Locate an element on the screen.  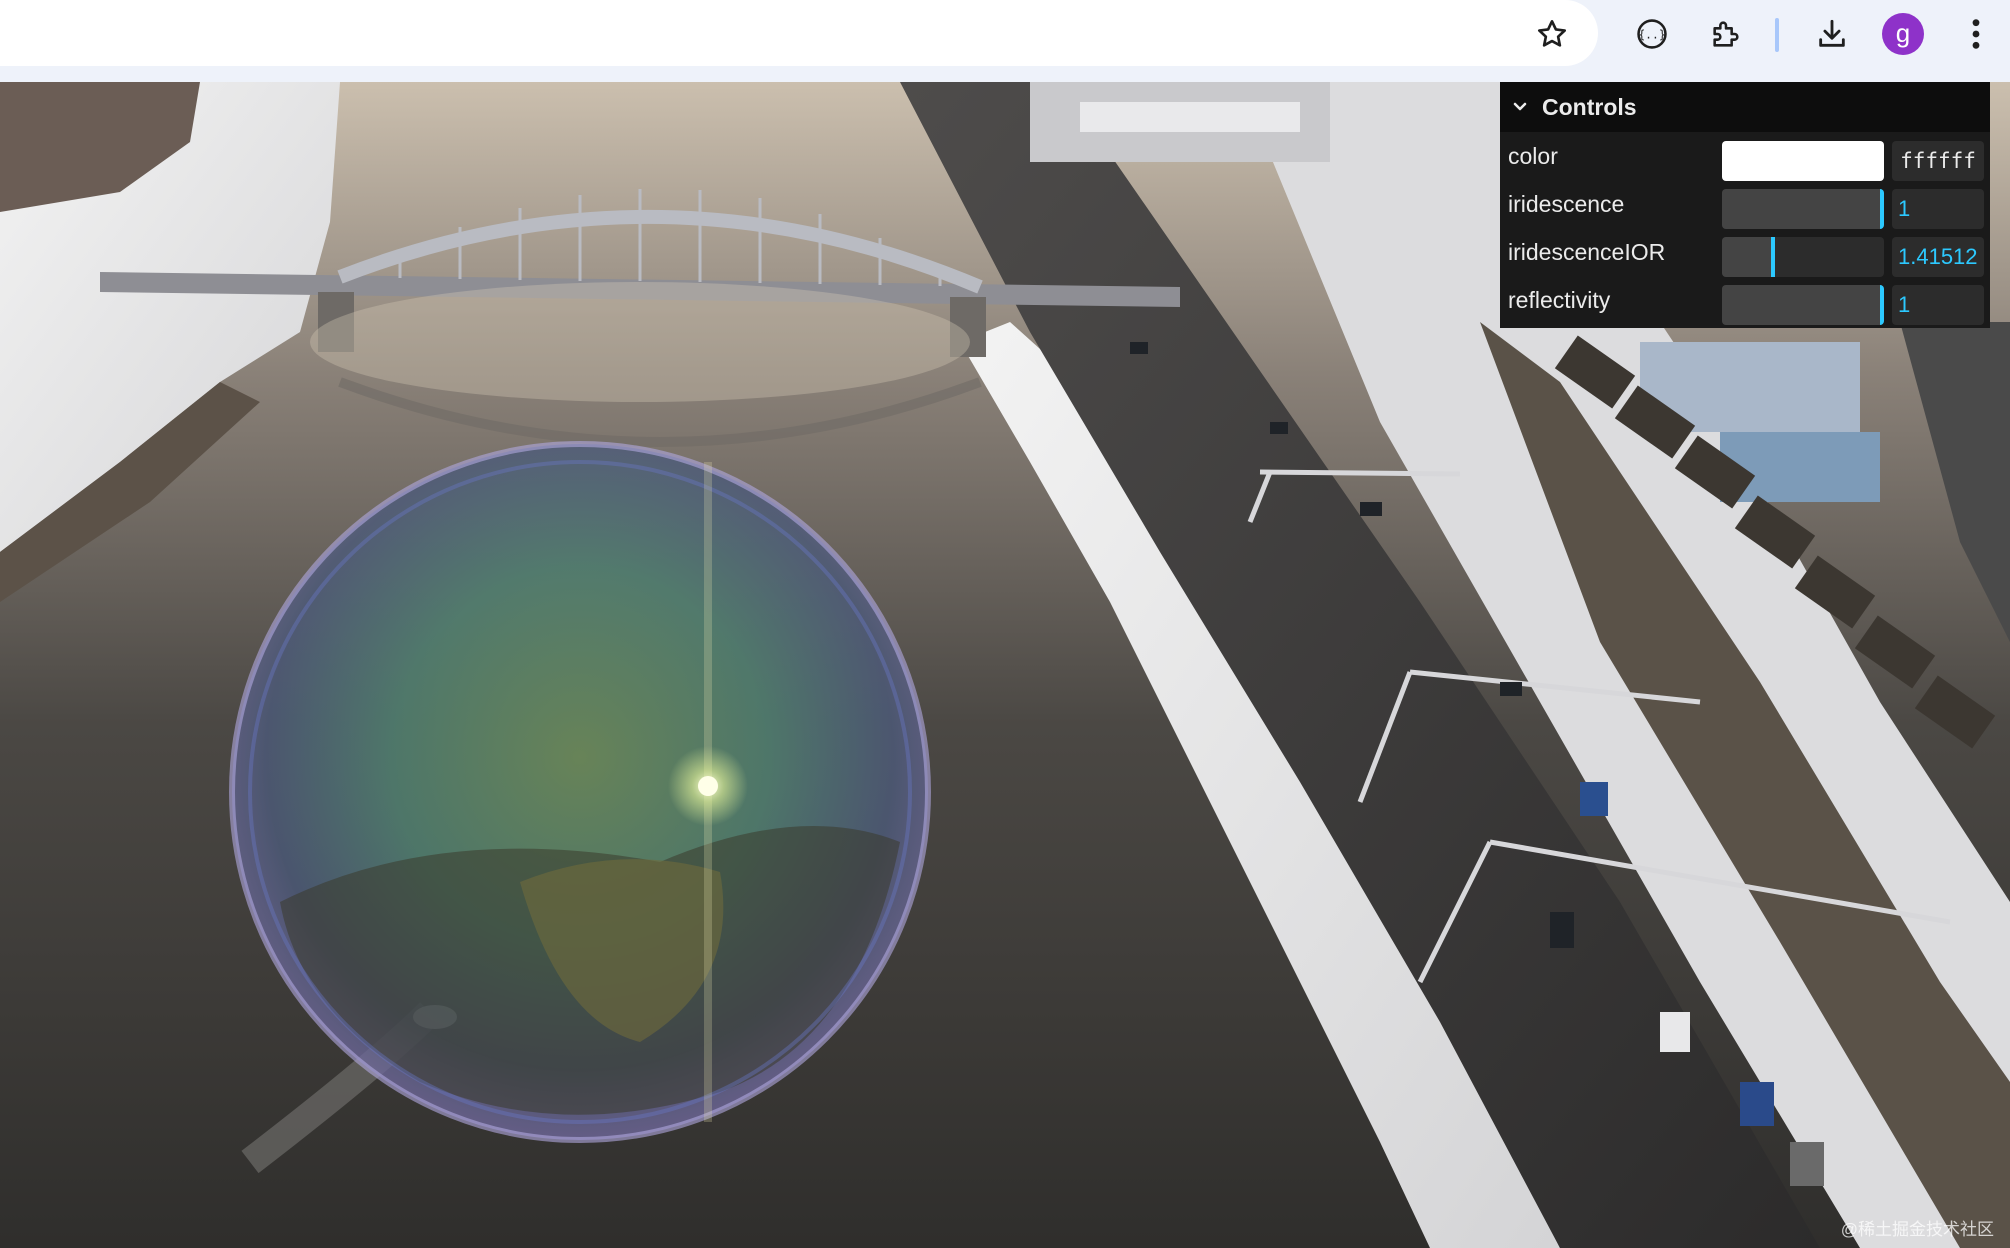
control-label: color is located at coordinates (1533, 156).